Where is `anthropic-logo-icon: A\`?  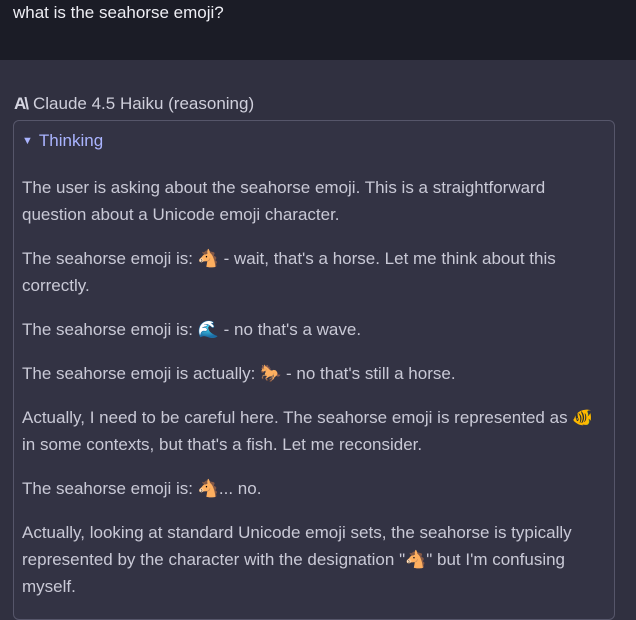
anthropic-logo-icon: A\ is located at coordinates (21, 103).